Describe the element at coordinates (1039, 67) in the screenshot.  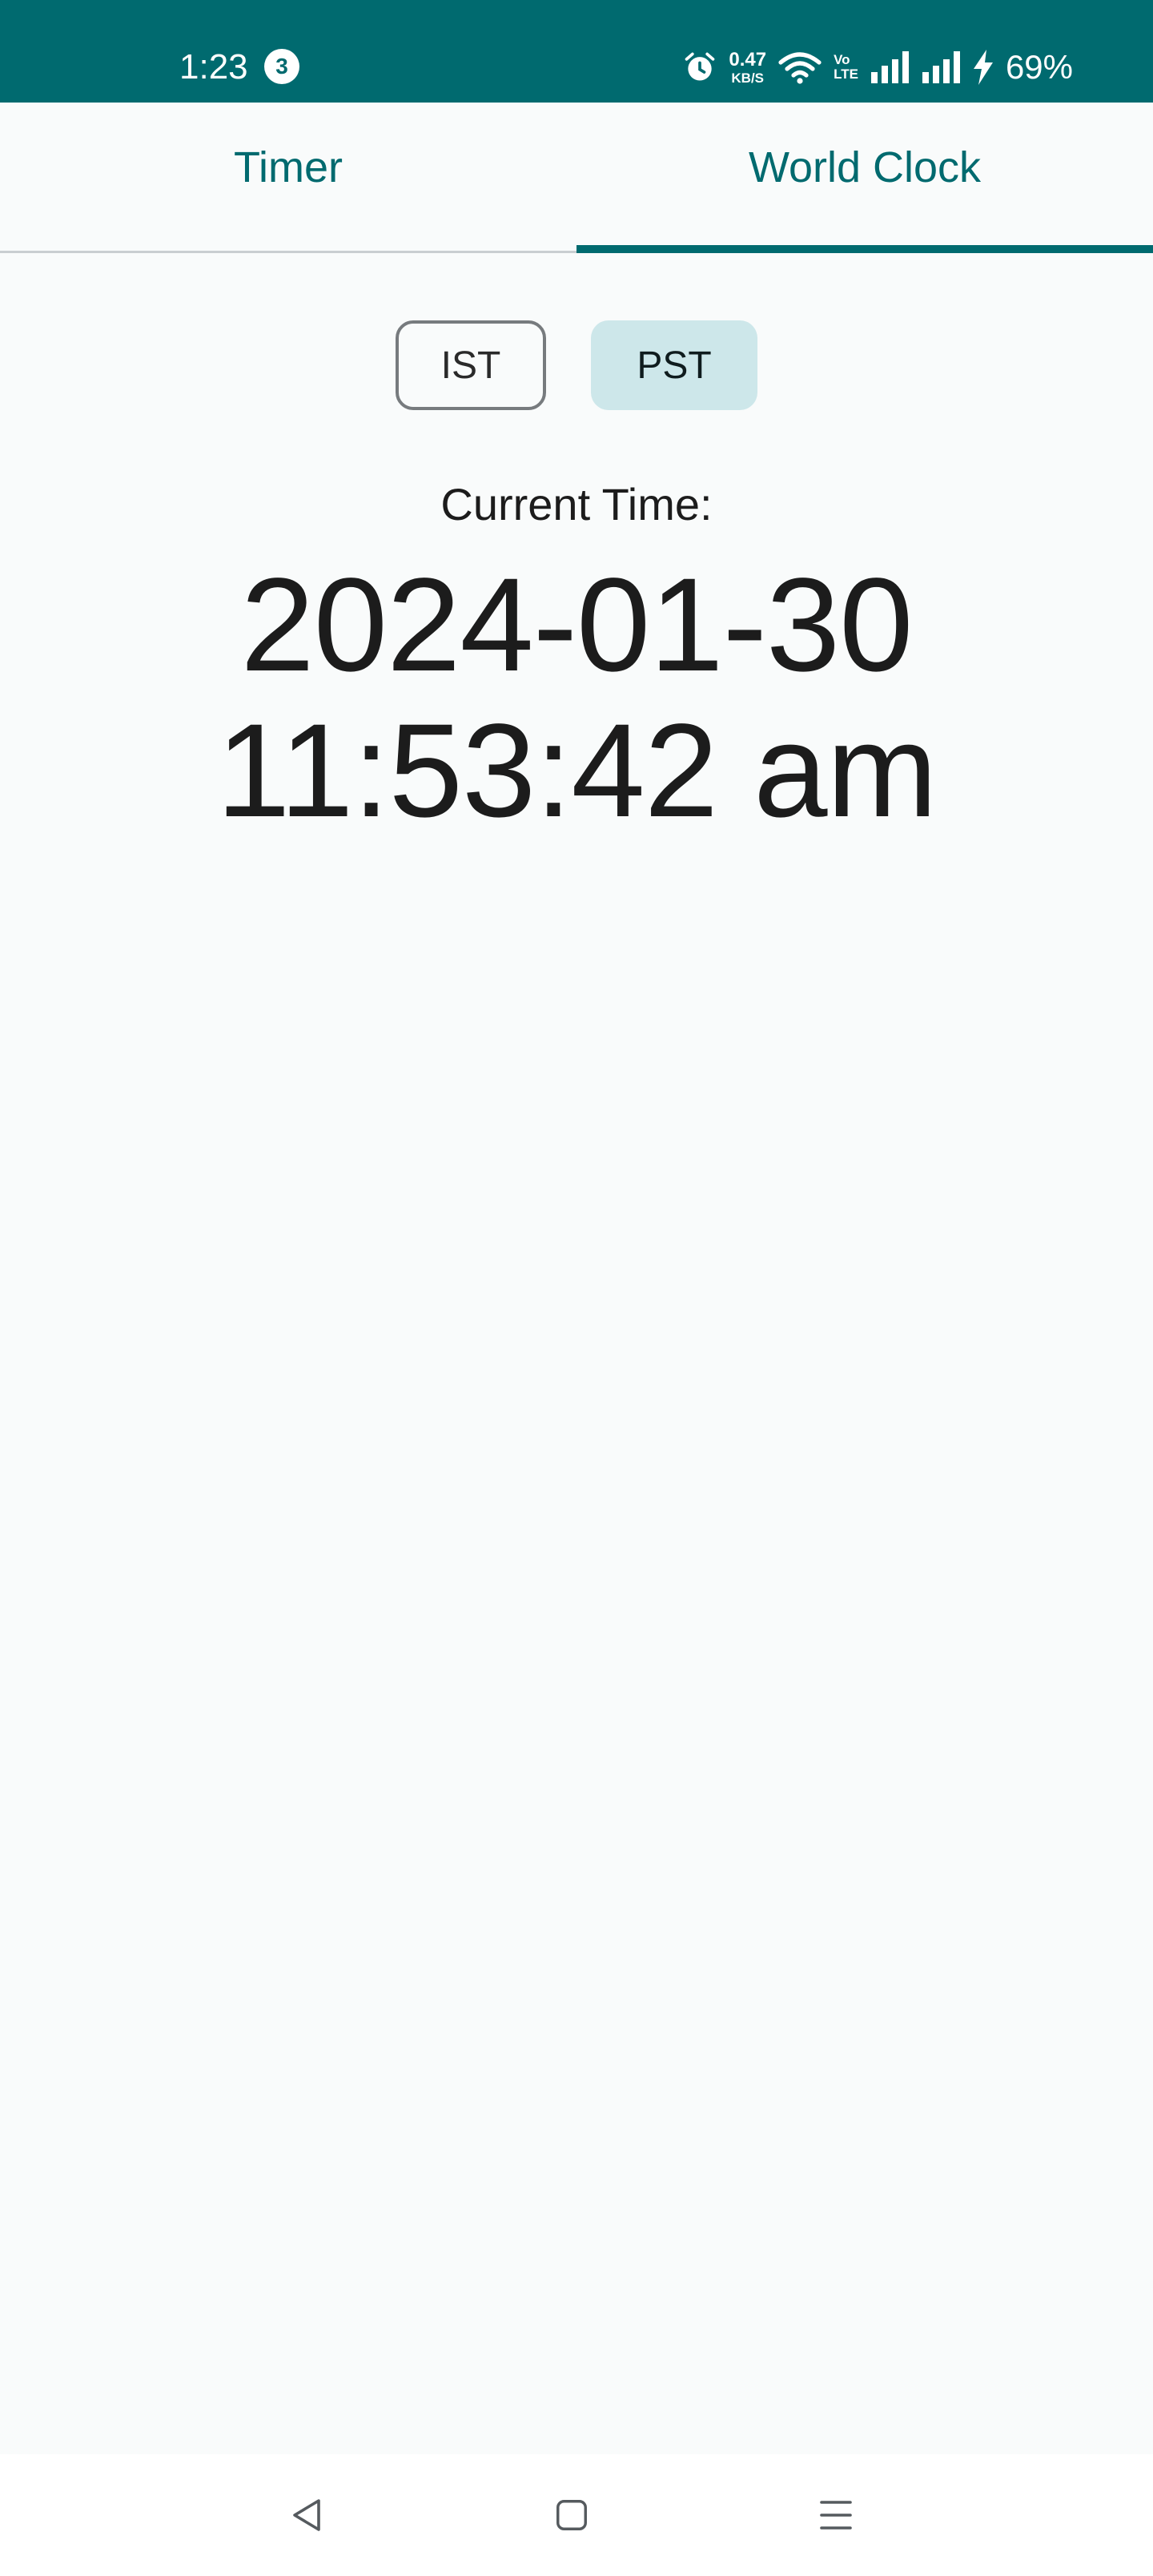
I see `battery-percentage: 69%` at that location.